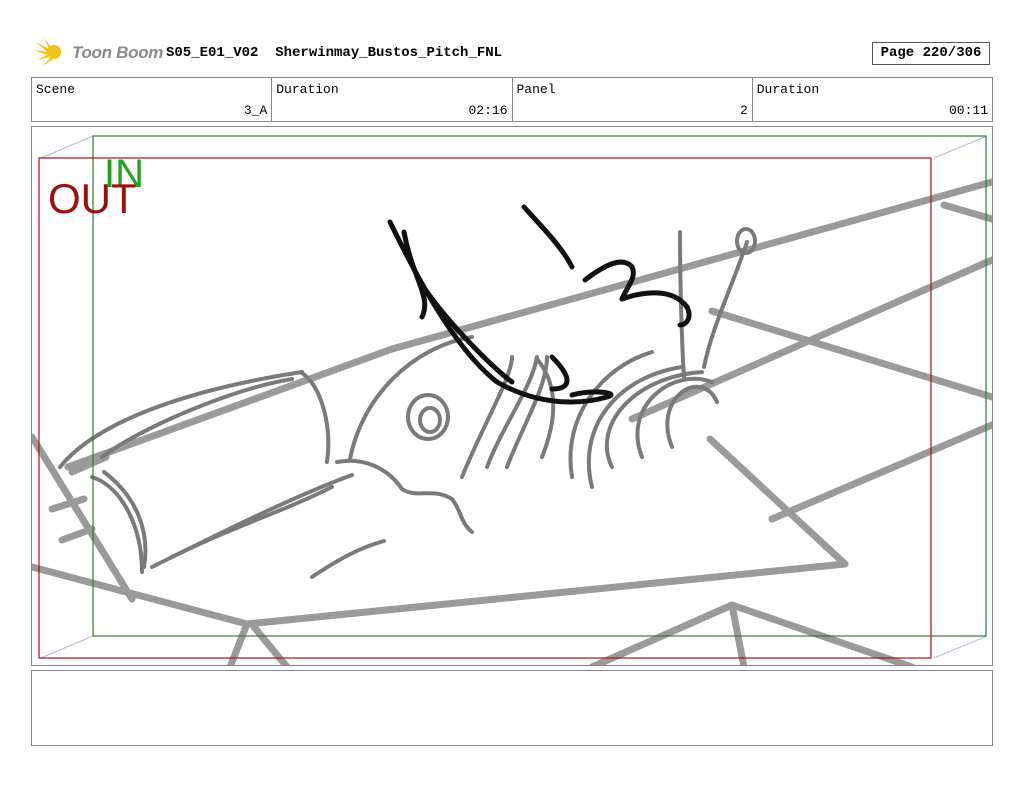  I want to click on logo-text: Toon Boom, so click(118, 52).